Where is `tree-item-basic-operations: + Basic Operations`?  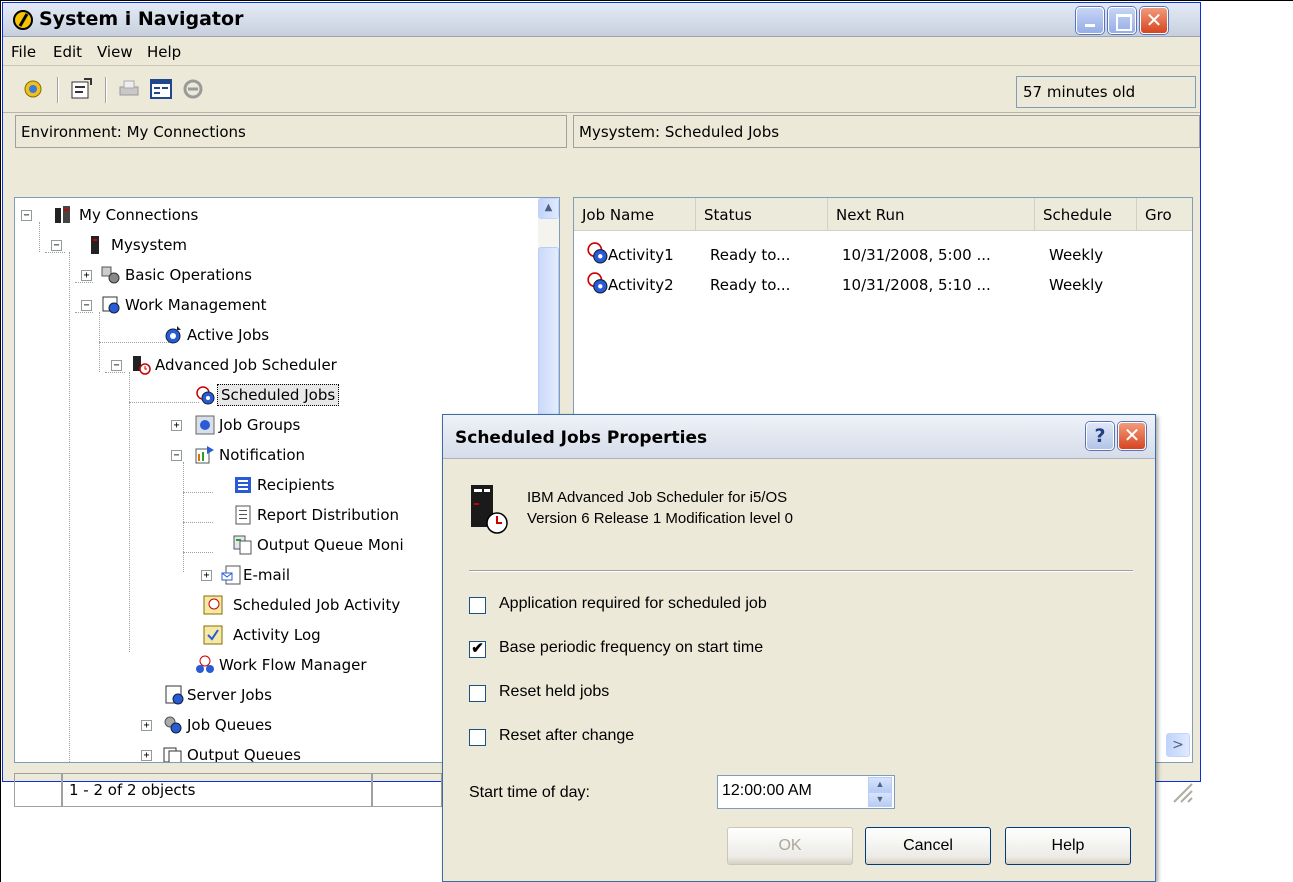
tree-item-basic-operations: + Basic Operations is located at coordinates (265, 276).